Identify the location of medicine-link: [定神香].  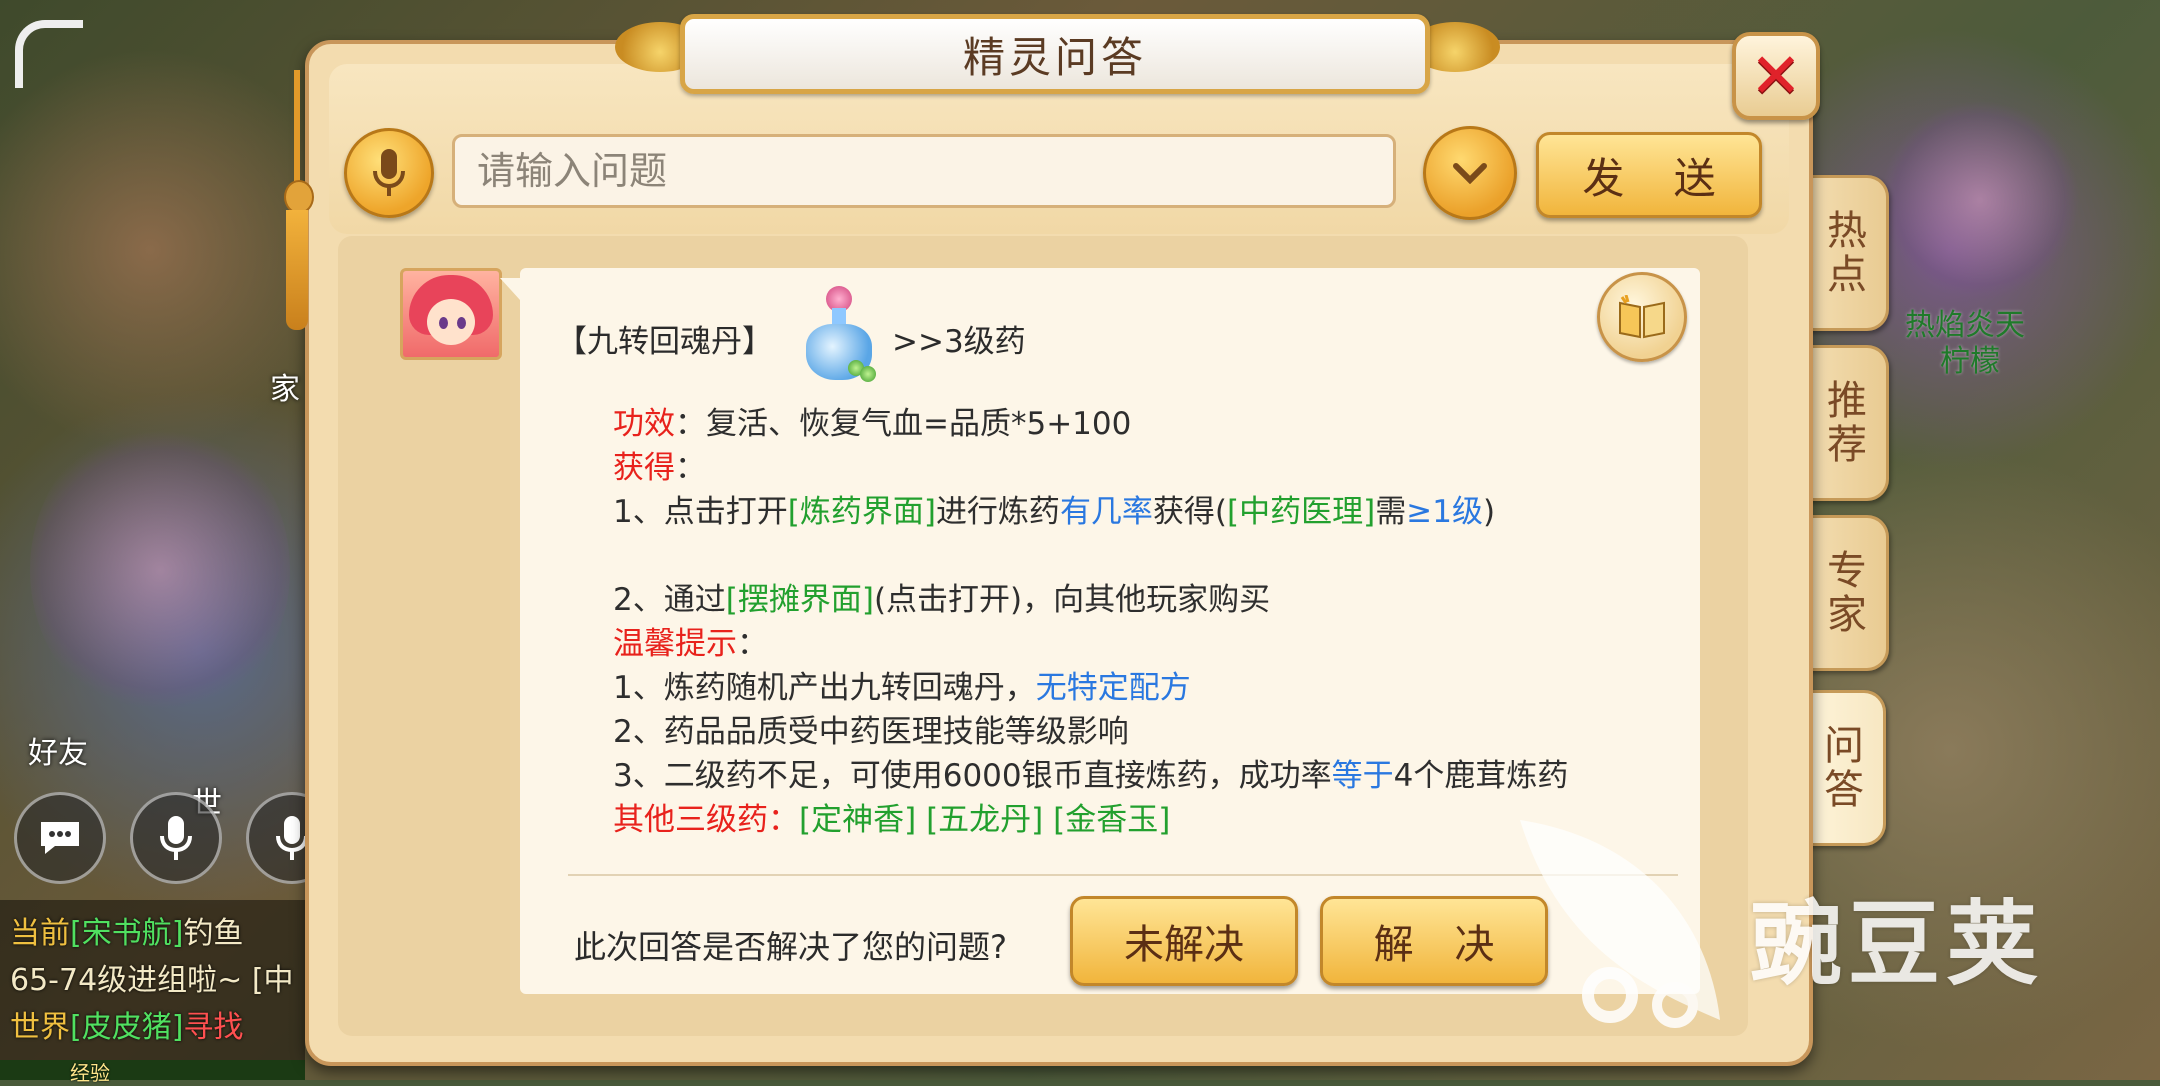
(857, 820).